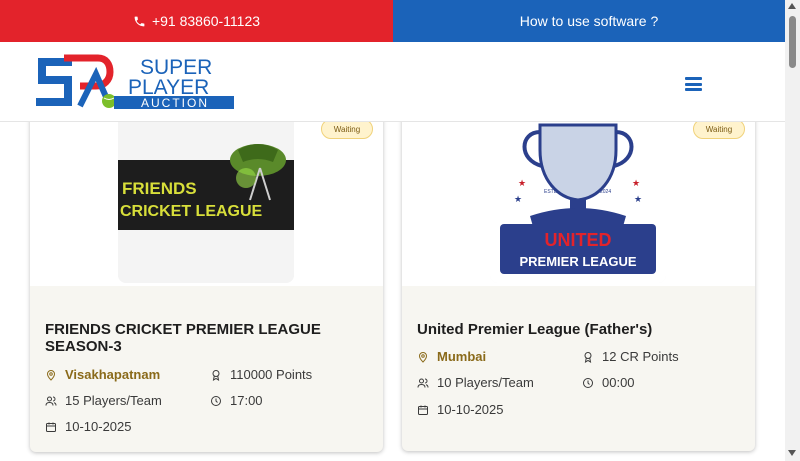 This screenshot has height=461, width=800. I want to click on budget-info: 12 CR Points, so click(630, 356).